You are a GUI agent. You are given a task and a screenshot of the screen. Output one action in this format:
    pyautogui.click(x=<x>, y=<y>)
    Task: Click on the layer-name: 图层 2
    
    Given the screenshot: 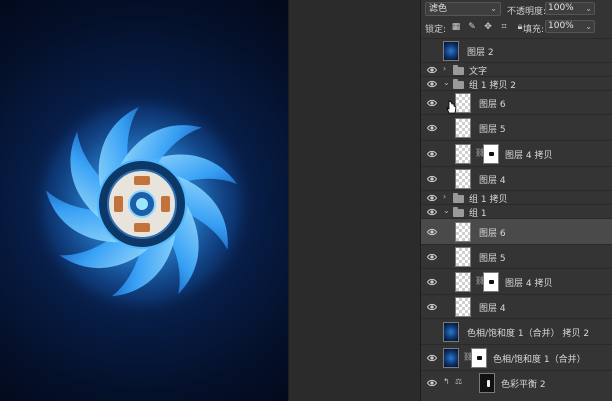 What is the action you would take?
    pyautogui.click(x=480, y=53)
    